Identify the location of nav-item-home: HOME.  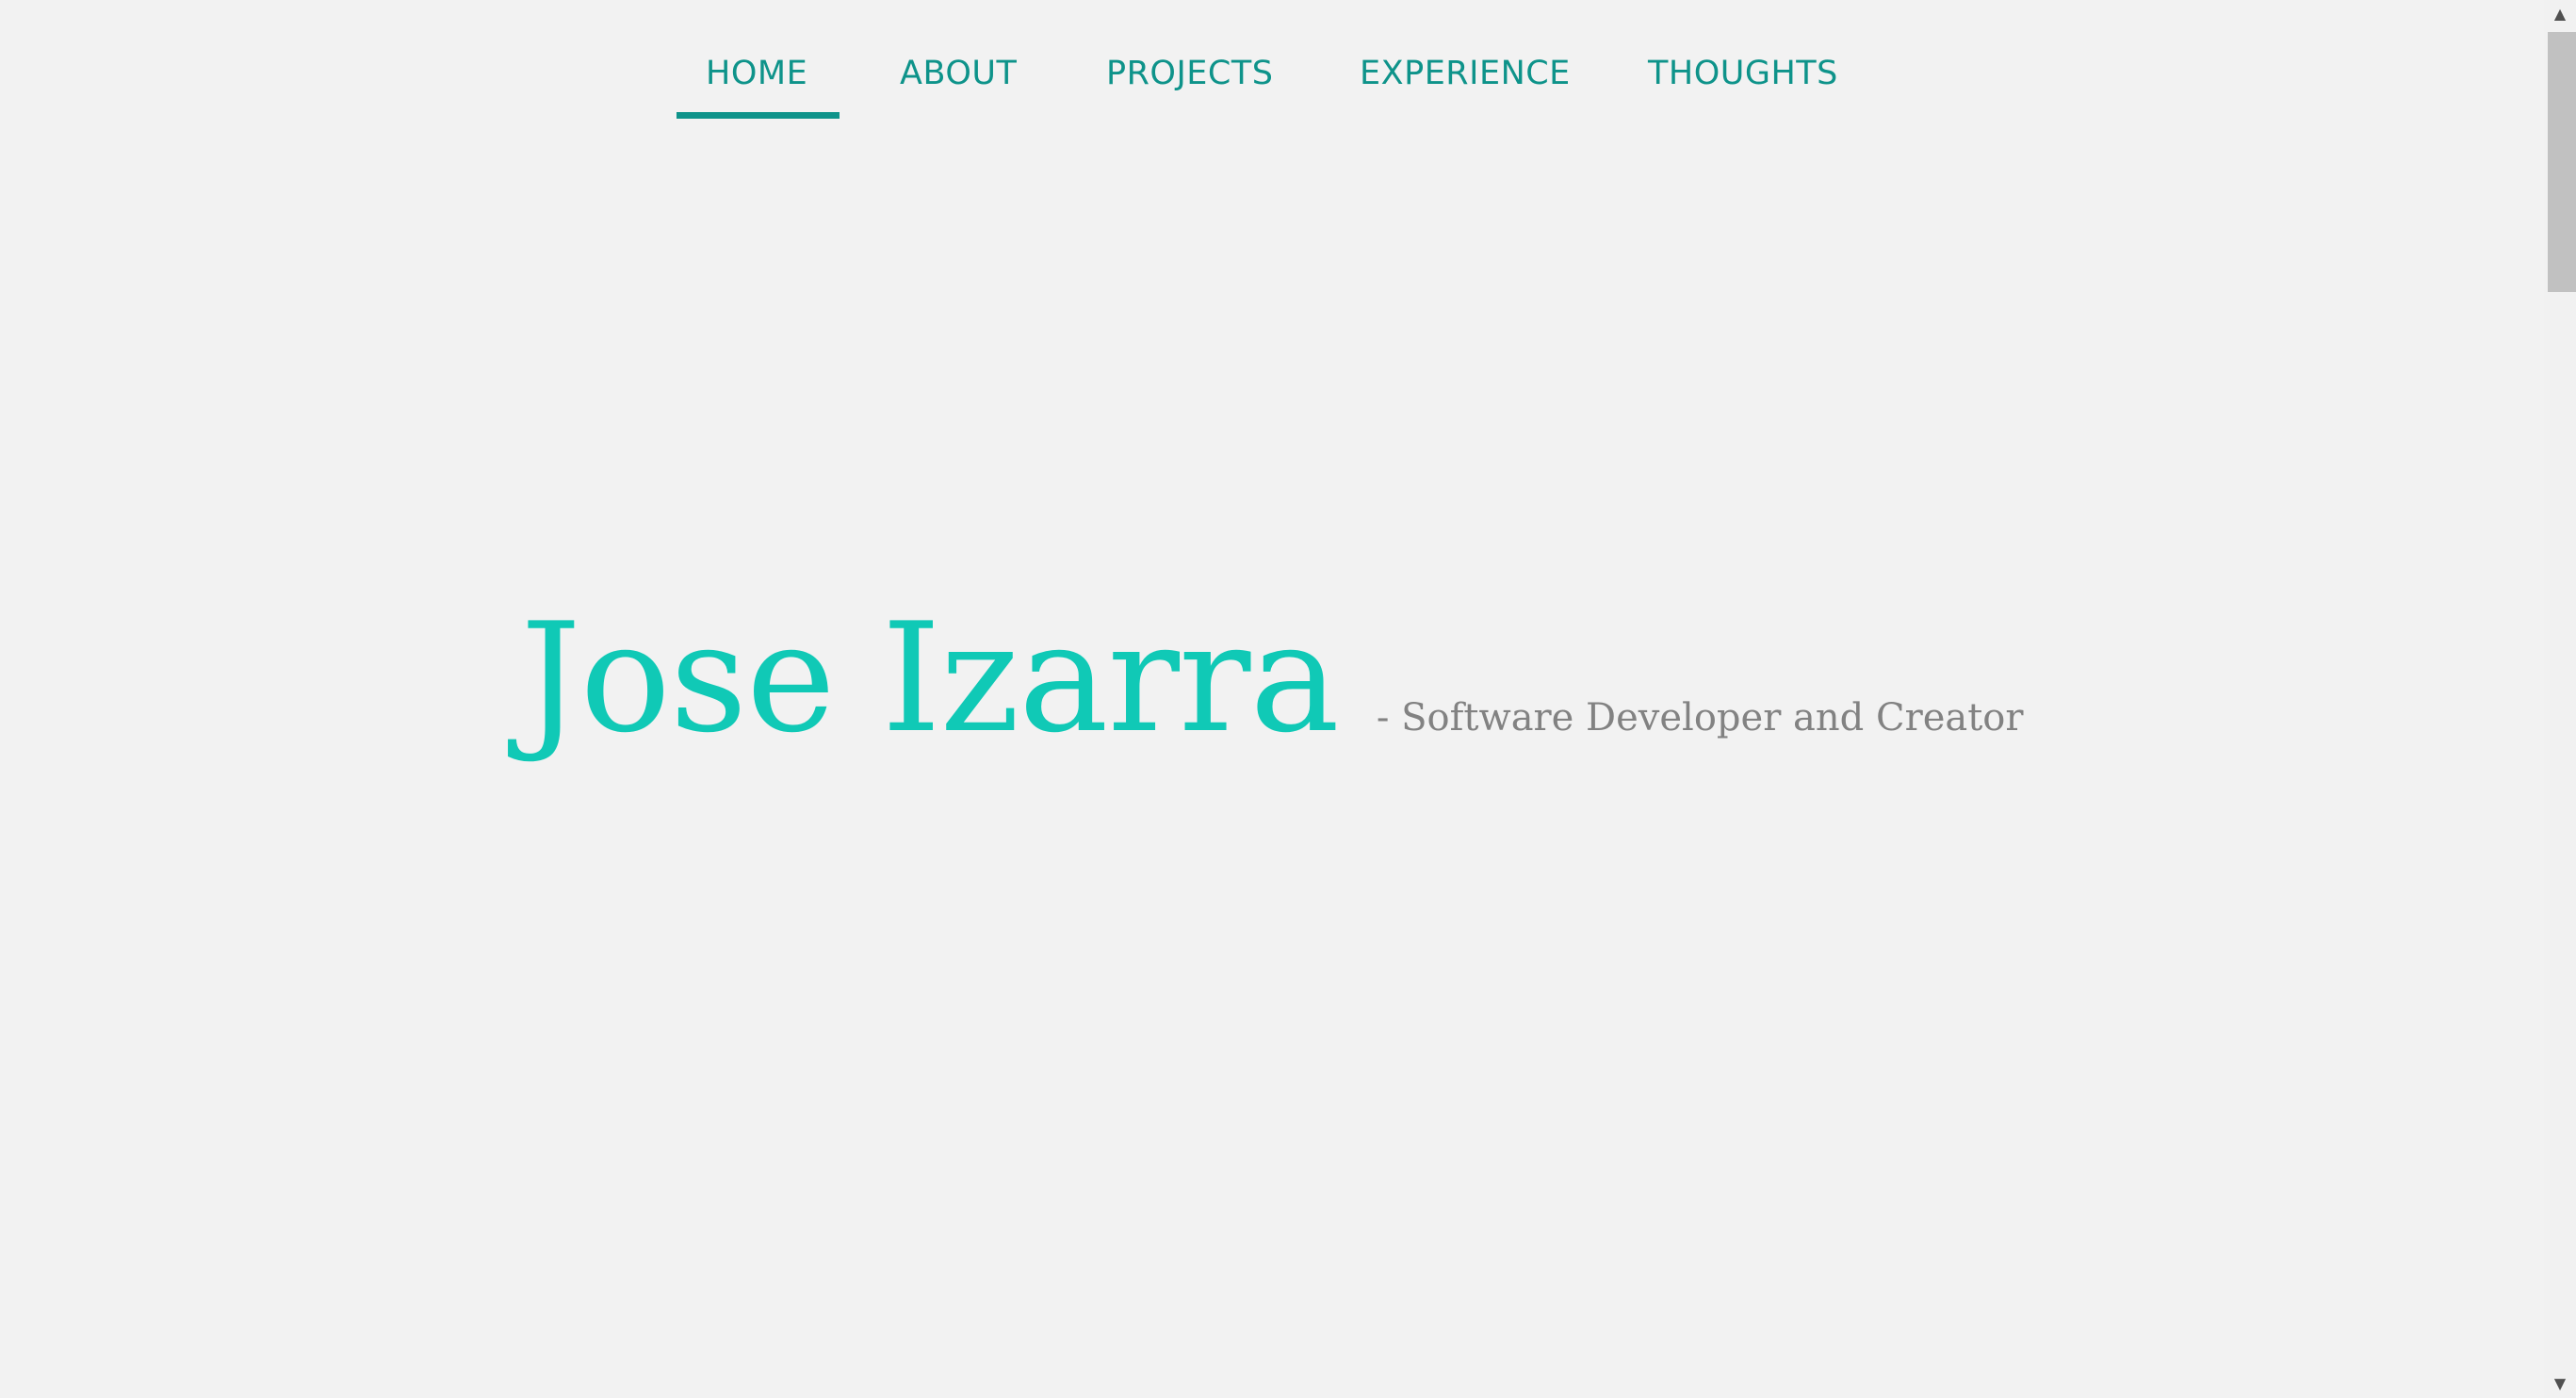
(756, 81).